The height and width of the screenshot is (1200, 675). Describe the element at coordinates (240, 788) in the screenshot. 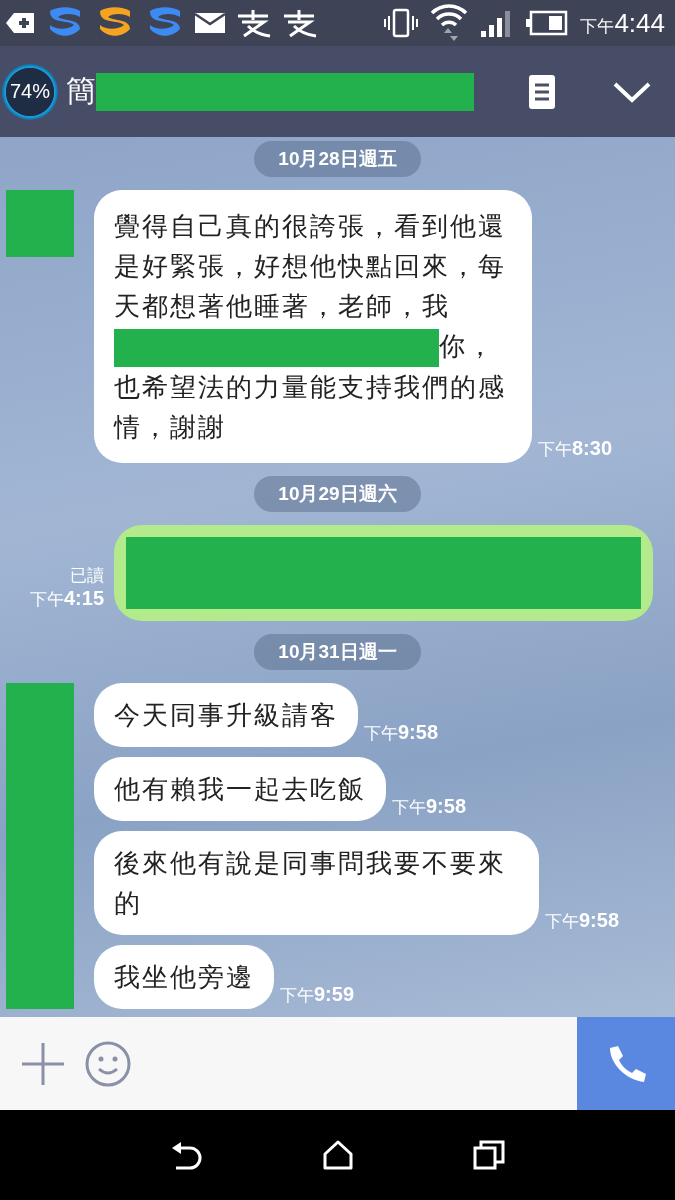

I see `message-bubble: 他有賴我一起去吃飯` at that location.